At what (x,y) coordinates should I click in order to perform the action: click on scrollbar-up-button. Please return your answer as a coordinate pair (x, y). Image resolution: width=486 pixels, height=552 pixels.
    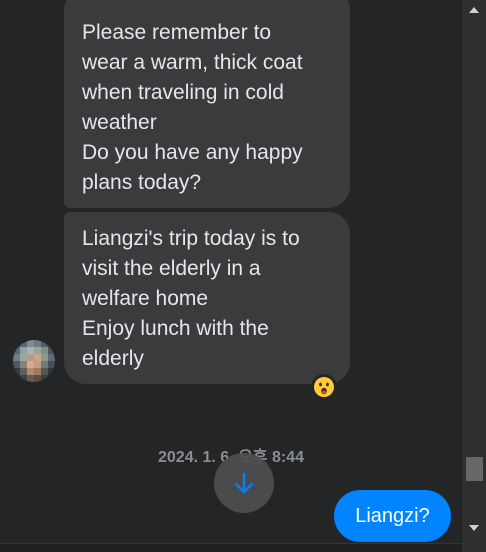
    Looking at the image, I should click on (474, 10).